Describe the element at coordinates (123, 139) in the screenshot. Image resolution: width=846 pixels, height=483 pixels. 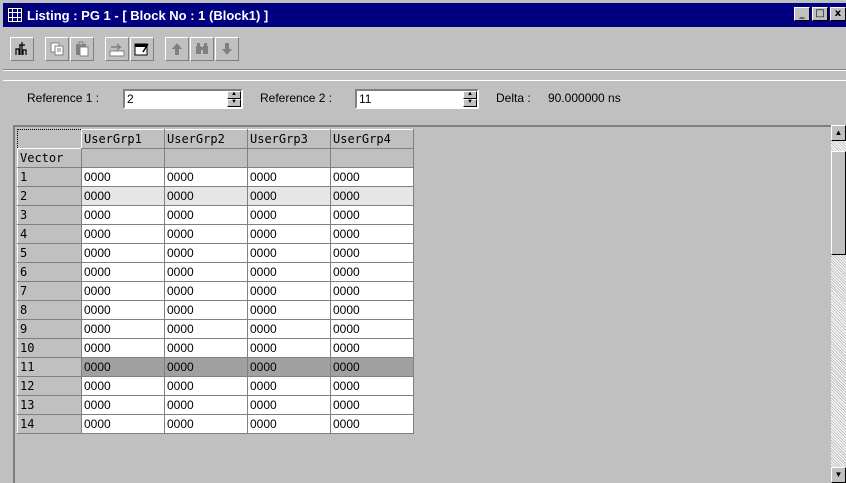
I see `column-header: UserGrp1` at that location.